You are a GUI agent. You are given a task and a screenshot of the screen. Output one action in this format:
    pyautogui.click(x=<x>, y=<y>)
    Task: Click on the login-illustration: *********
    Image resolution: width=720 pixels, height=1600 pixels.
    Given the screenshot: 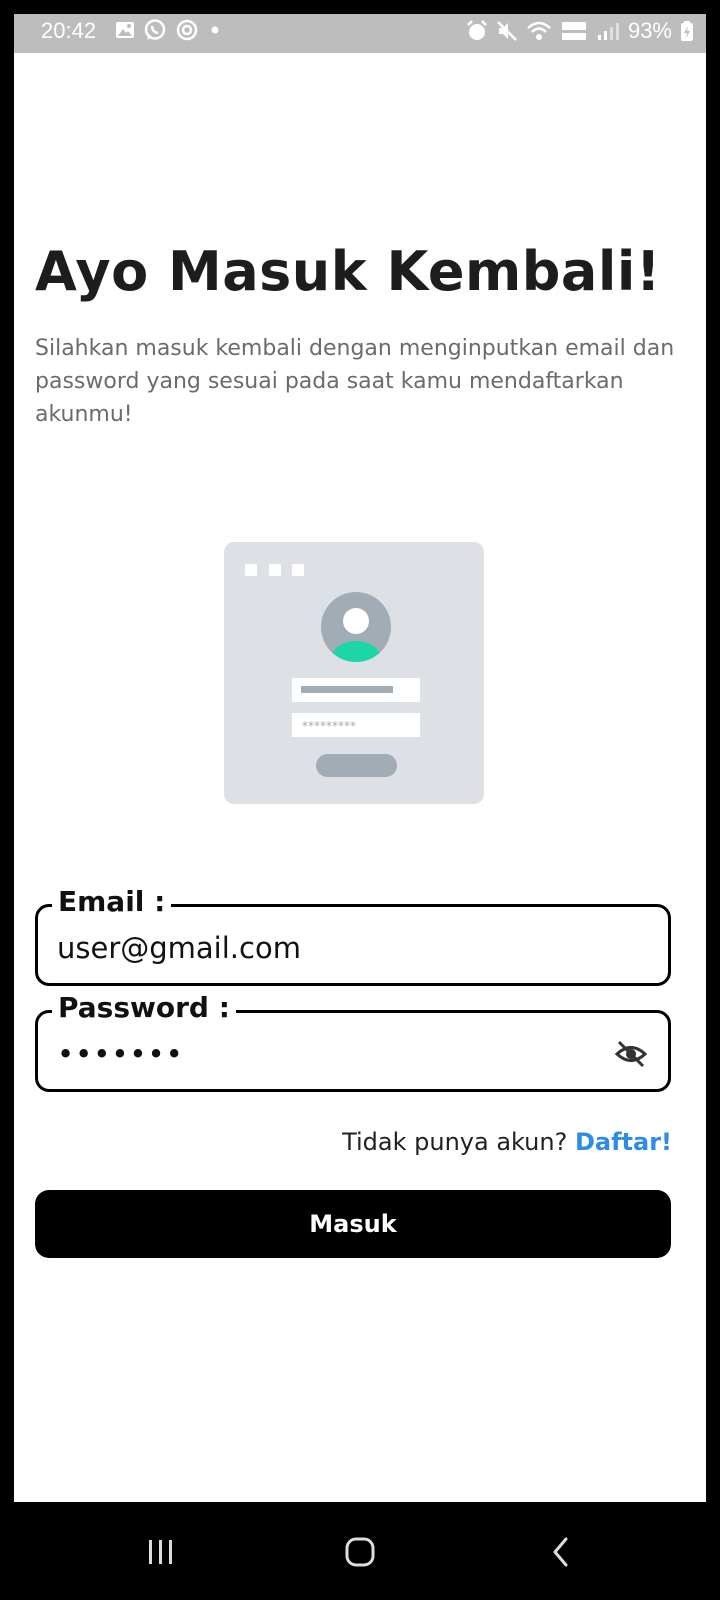 What is the action you would take?
    pyautogui.click(x=354, y=673)
    